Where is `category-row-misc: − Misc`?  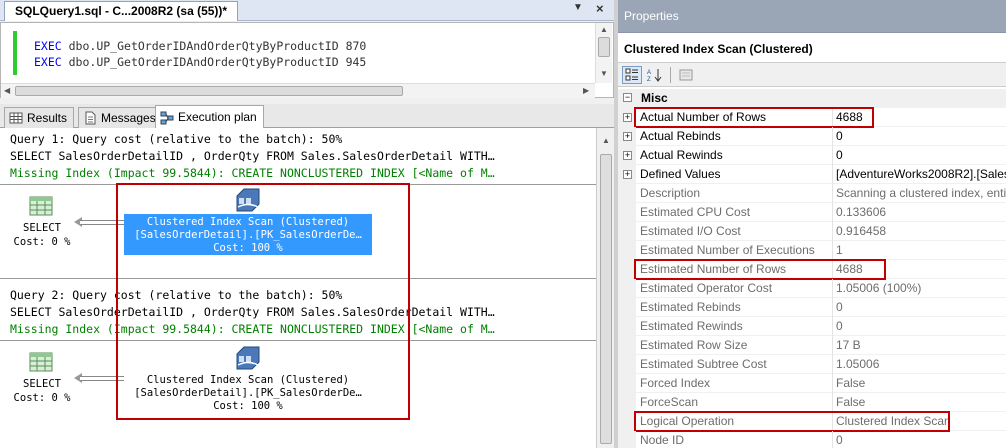 category-row-misc: − Misc is located at coordinates (812, 98).